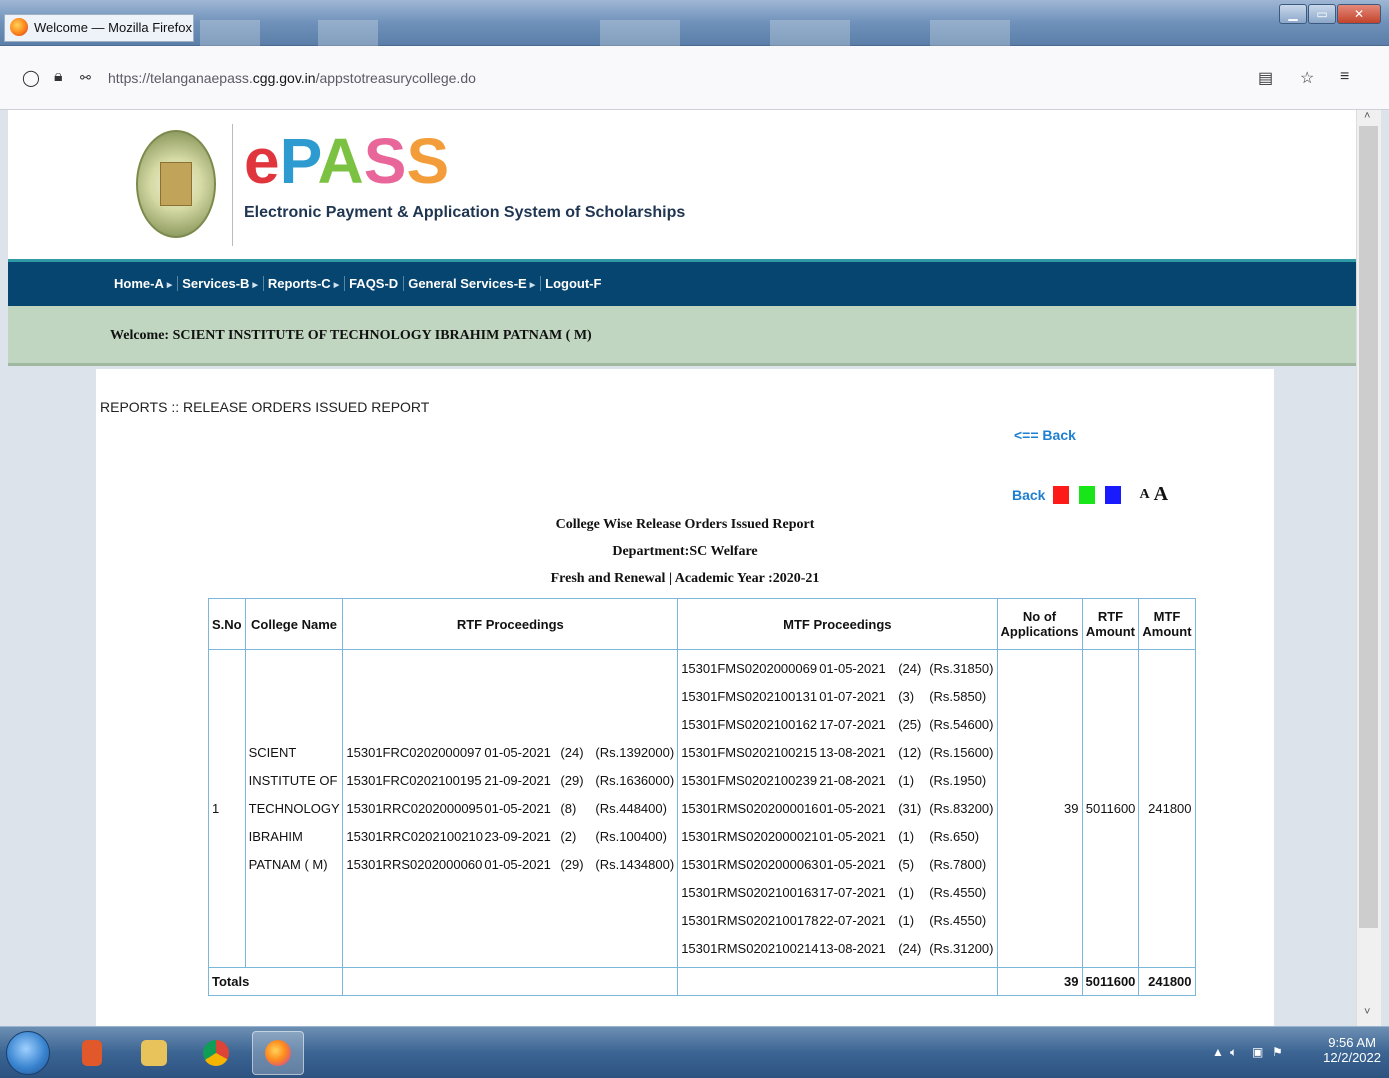 Image resolution: width=1389 pixels, height=1078 pixels. I want to click on totals-rtf-amount: 5011600, so click(1110, 981).